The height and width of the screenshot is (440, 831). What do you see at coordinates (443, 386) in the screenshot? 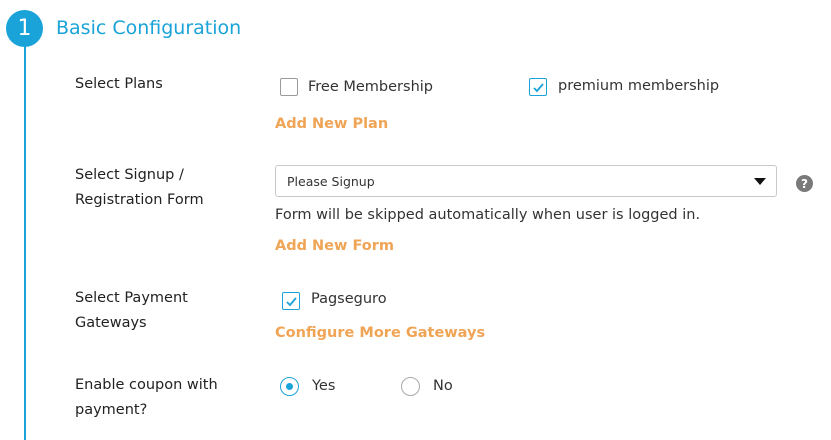
I see `coupon-no-label: No` at bounding box center [443, 386].